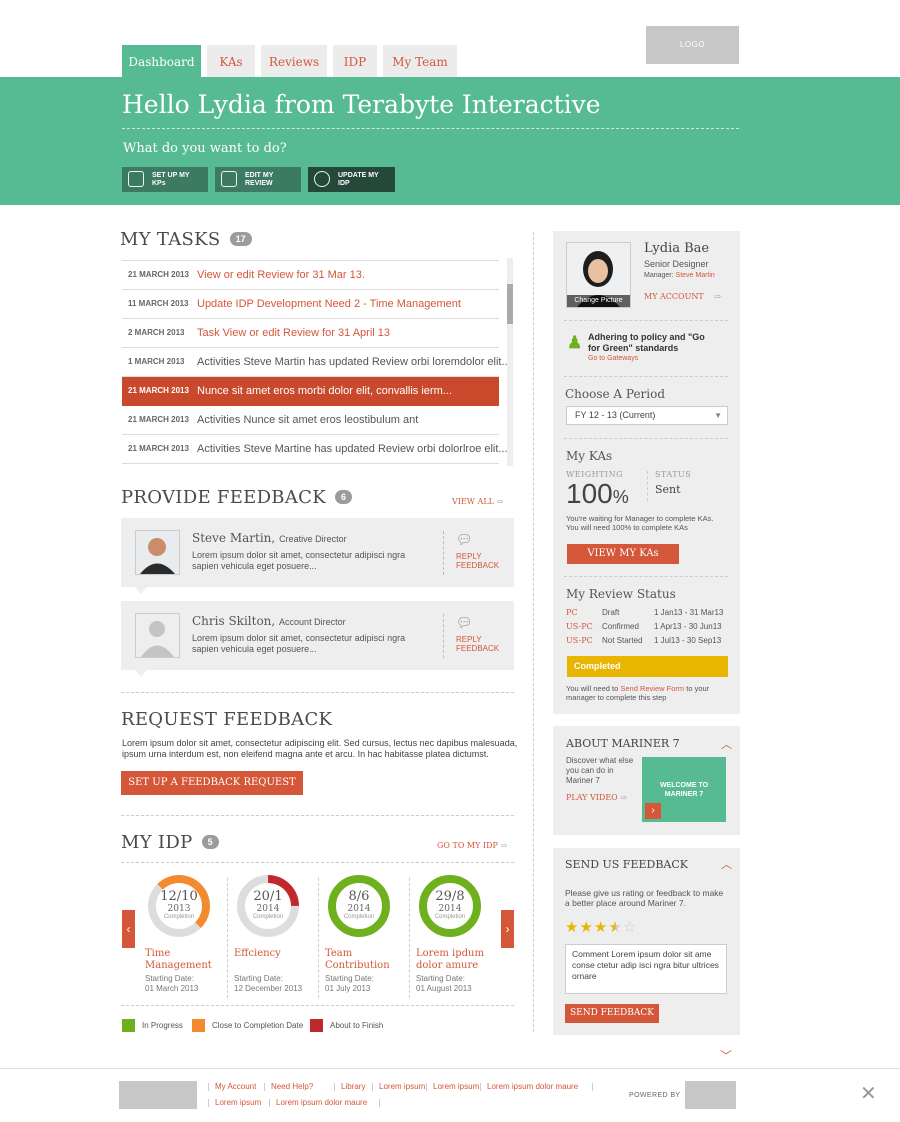  I want to click on send-feedback-button: SEND FEEDBACK, so click(612, 1013).